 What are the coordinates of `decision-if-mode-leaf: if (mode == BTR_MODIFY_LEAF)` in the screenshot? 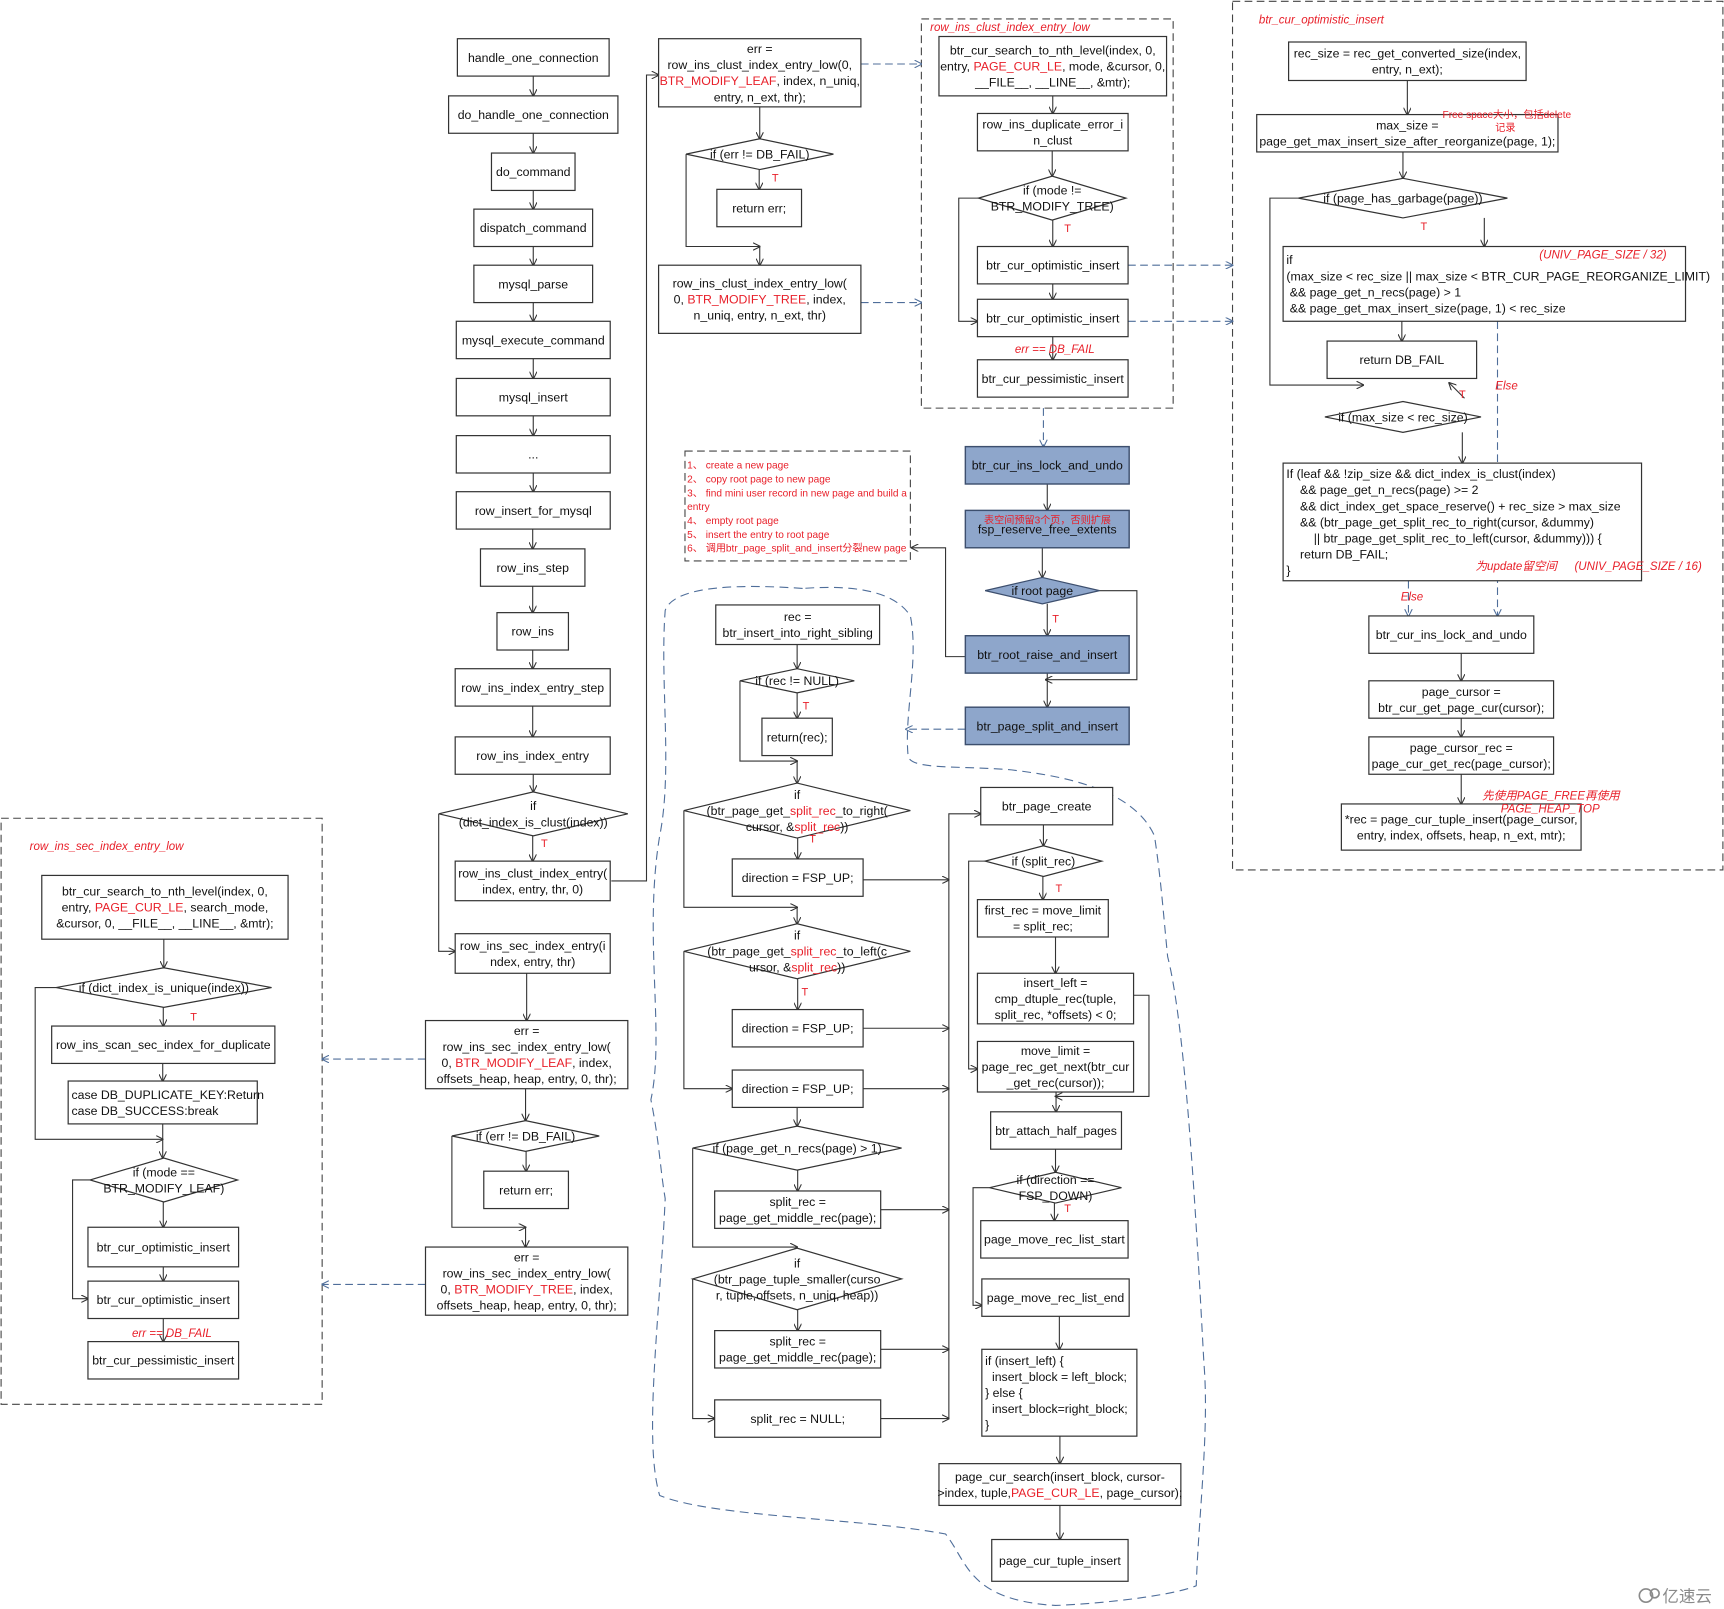 It's located at (164, 1180).